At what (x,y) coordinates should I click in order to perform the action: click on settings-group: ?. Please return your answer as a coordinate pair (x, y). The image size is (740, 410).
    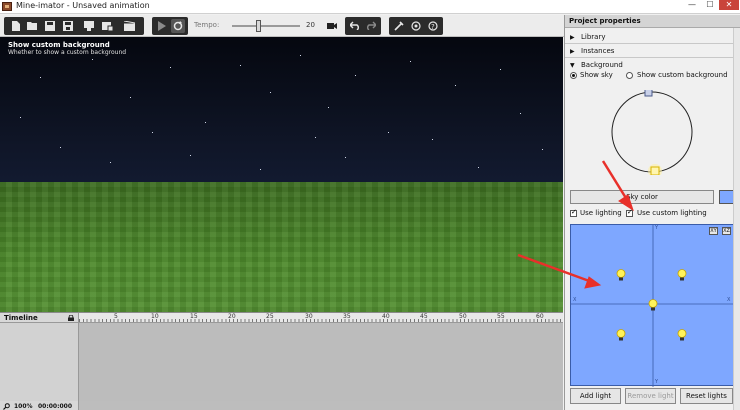
    Looking at the image, I should click on (416, 26).